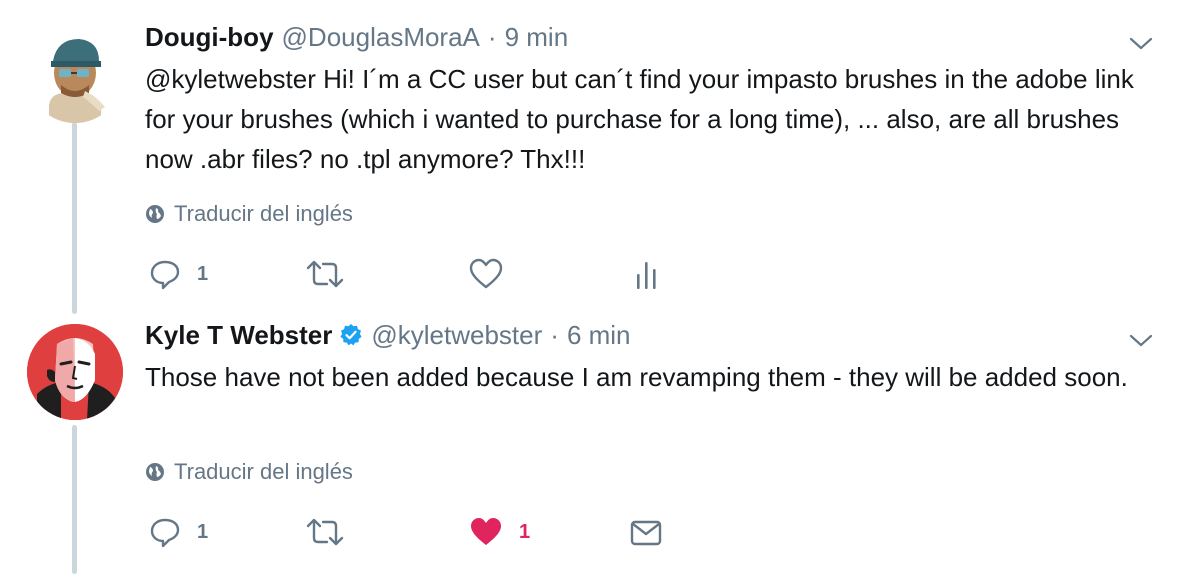  What do you see at coordinates (590, 276) in the screenshot?
I see `action-bar: 1` at bounding box center [590, 276].